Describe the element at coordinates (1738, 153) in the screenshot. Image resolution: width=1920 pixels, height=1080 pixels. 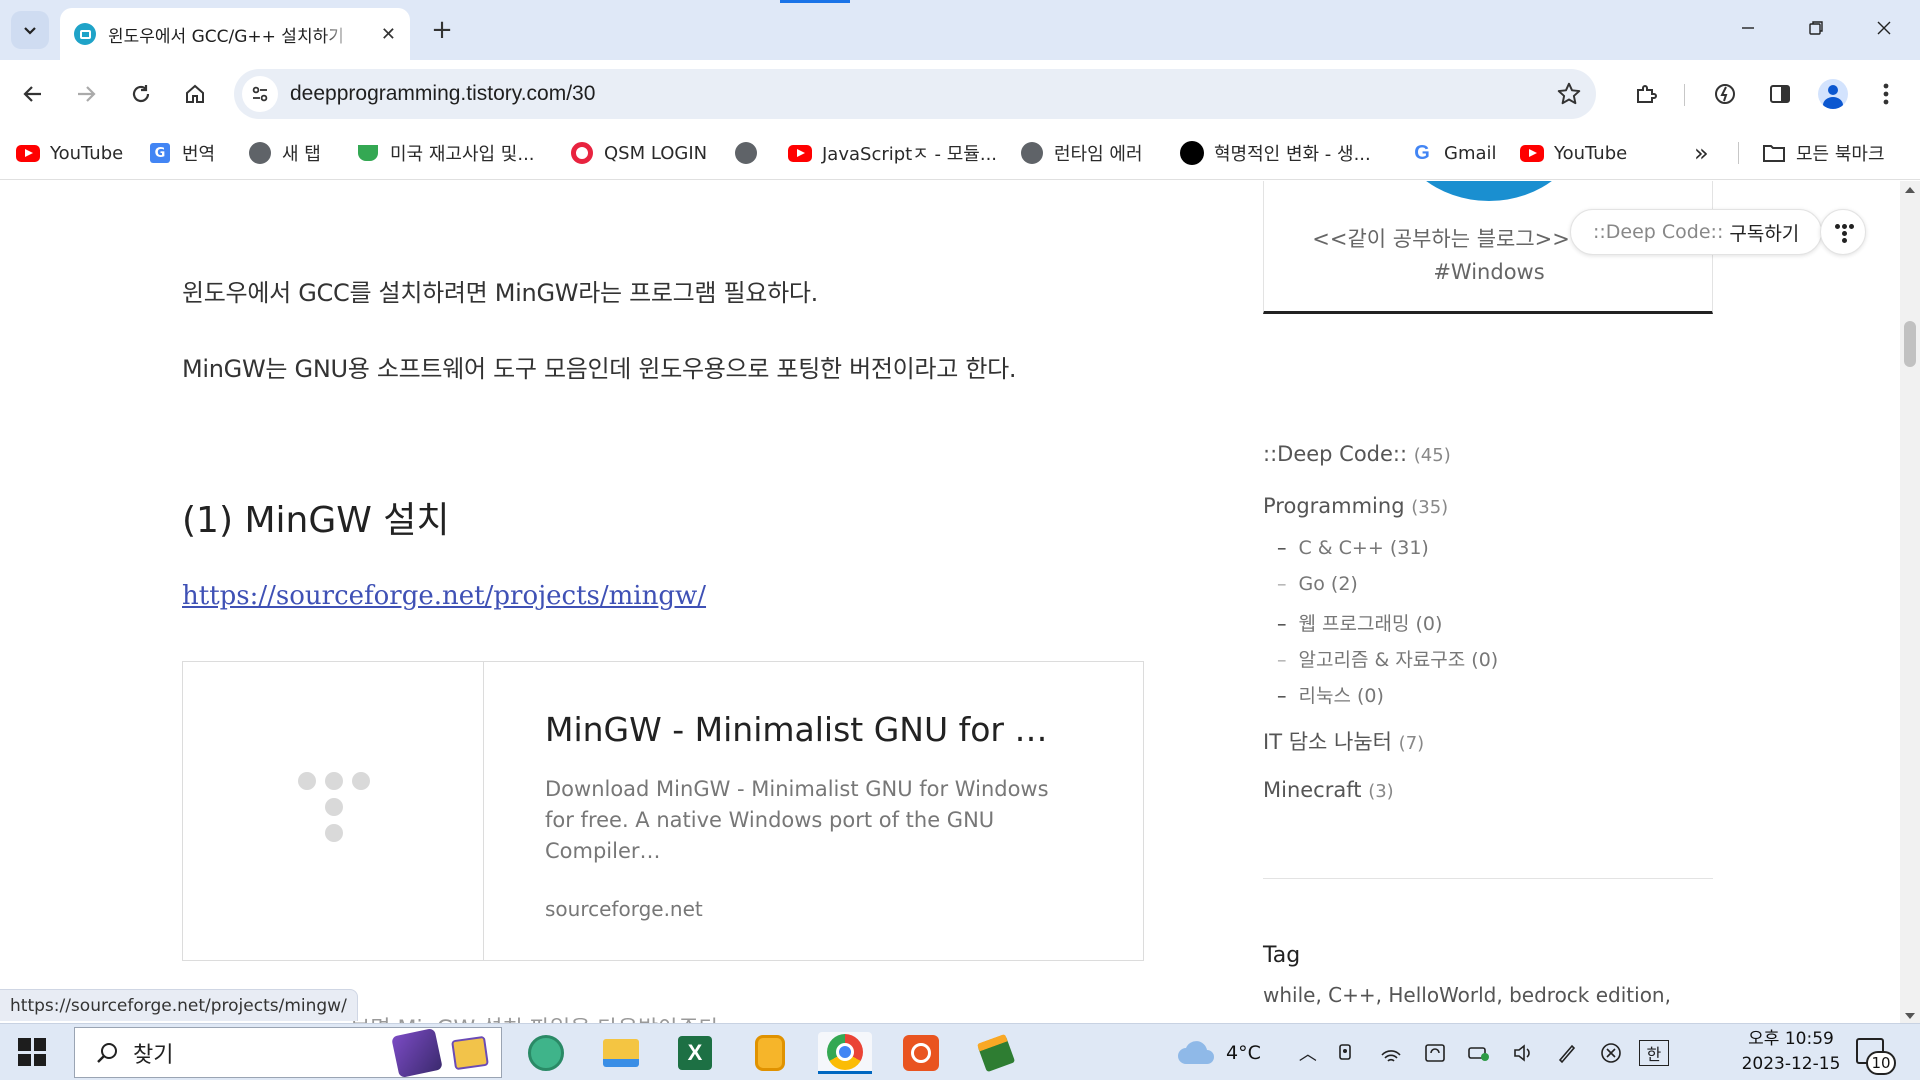
I see `bookmarks-separator` at that location.